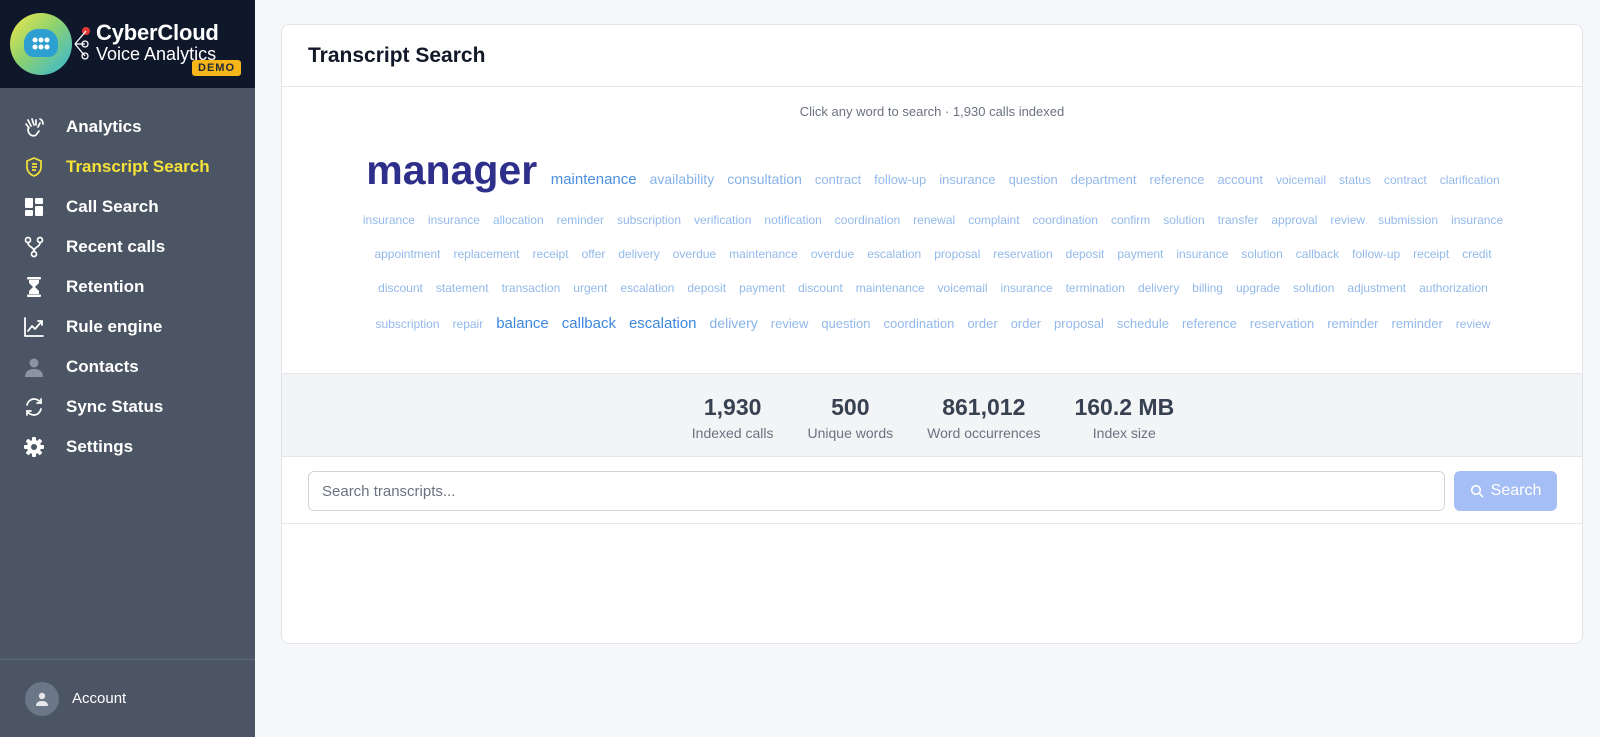  Describe the element at coordinates (1505, 491) in the screenshot. I see `search-button: Search` at that location.